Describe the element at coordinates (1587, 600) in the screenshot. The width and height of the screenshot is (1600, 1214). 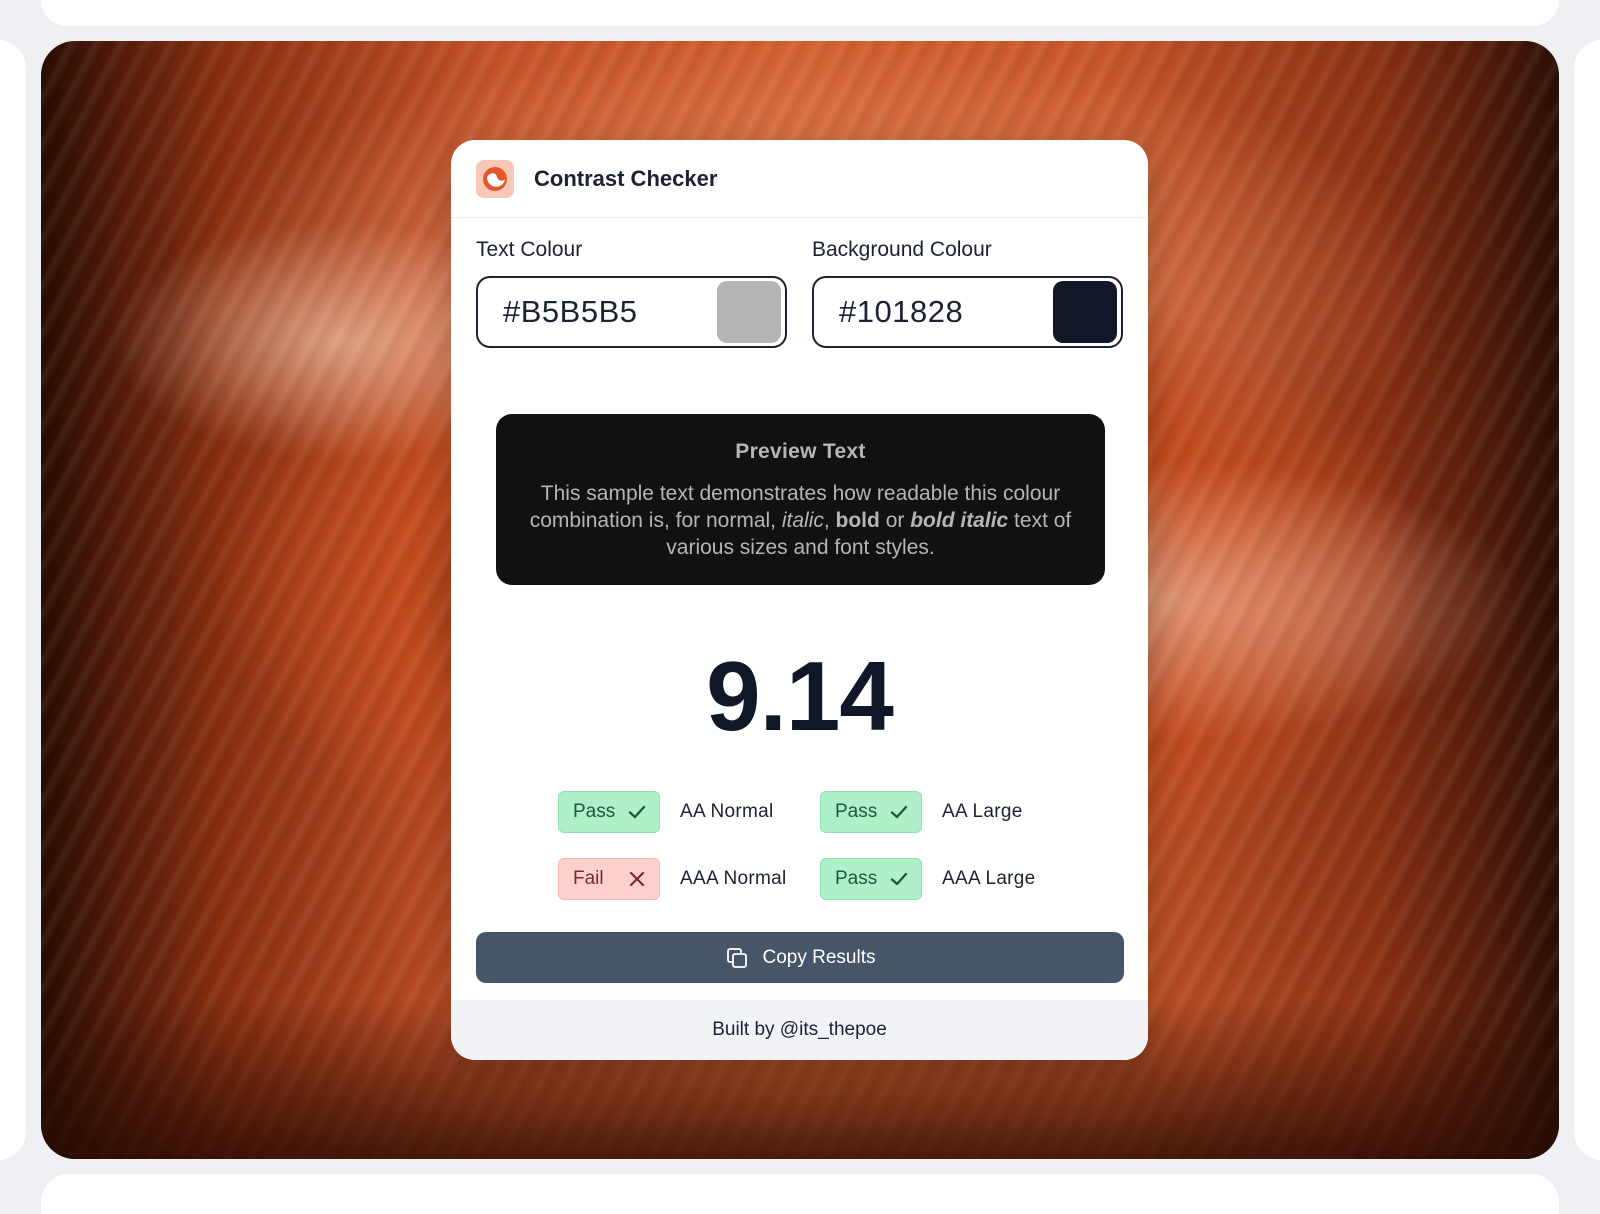
I see `right-panel` at that location.